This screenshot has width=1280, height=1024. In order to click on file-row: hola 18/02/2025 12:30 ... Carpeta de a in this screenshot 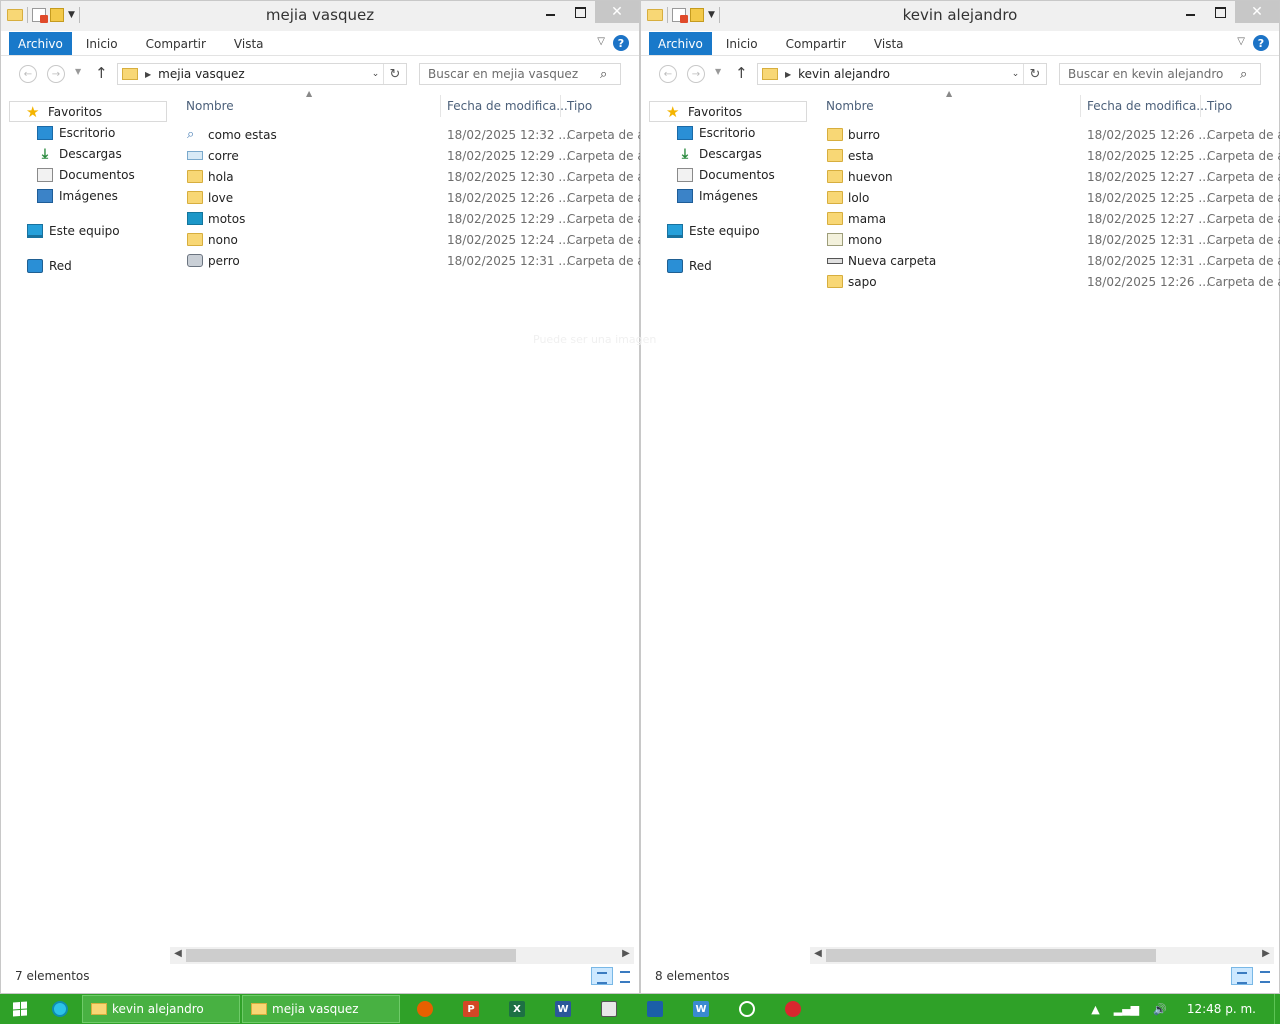, I will do `click(413, 176)`.